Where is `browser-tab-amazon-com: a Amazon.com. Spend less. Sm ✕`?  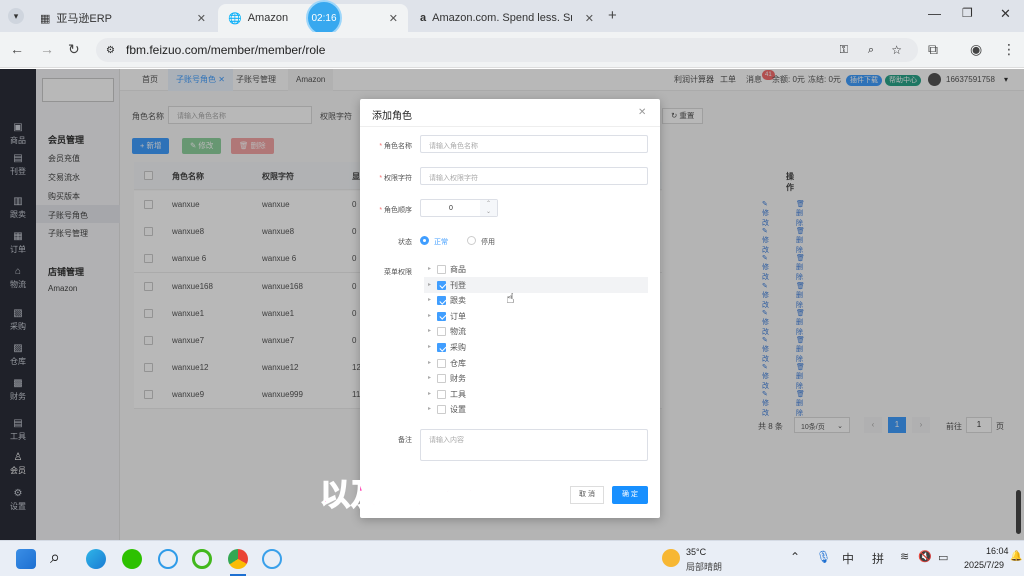 browser-tab-amazon-com: a Amazon.com. Spend less. Sm ✕ is located at coordinates (507, 18).